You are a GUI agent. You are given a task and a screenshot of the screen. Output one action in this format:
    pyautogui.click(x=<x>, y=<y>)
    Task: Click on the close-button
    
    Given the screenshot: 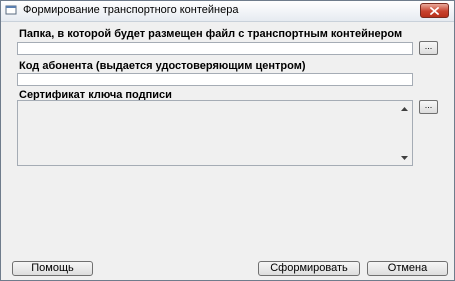 What is the action you would take?
    pyautogui.click(x=434, y=10)
    